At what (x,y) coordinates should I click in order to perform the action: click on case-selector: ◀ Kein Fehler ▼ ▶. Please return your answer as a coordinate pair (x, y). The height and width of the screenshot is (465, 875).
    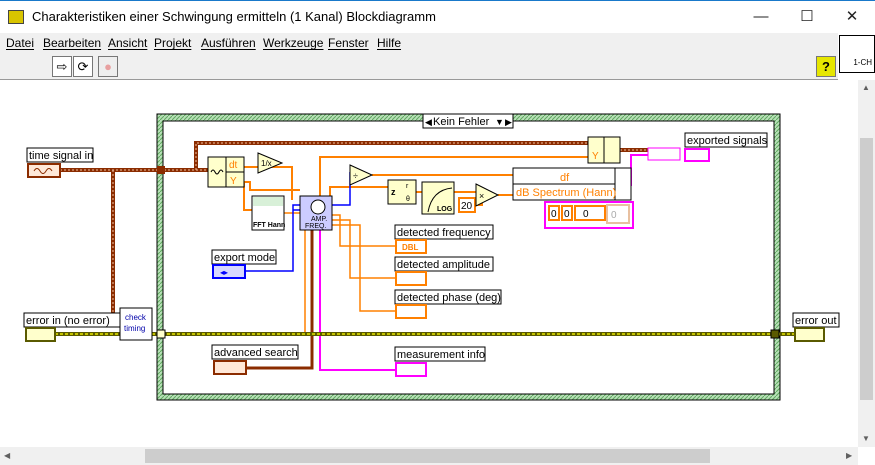
    Looking at the image, I should click on (468, 121).